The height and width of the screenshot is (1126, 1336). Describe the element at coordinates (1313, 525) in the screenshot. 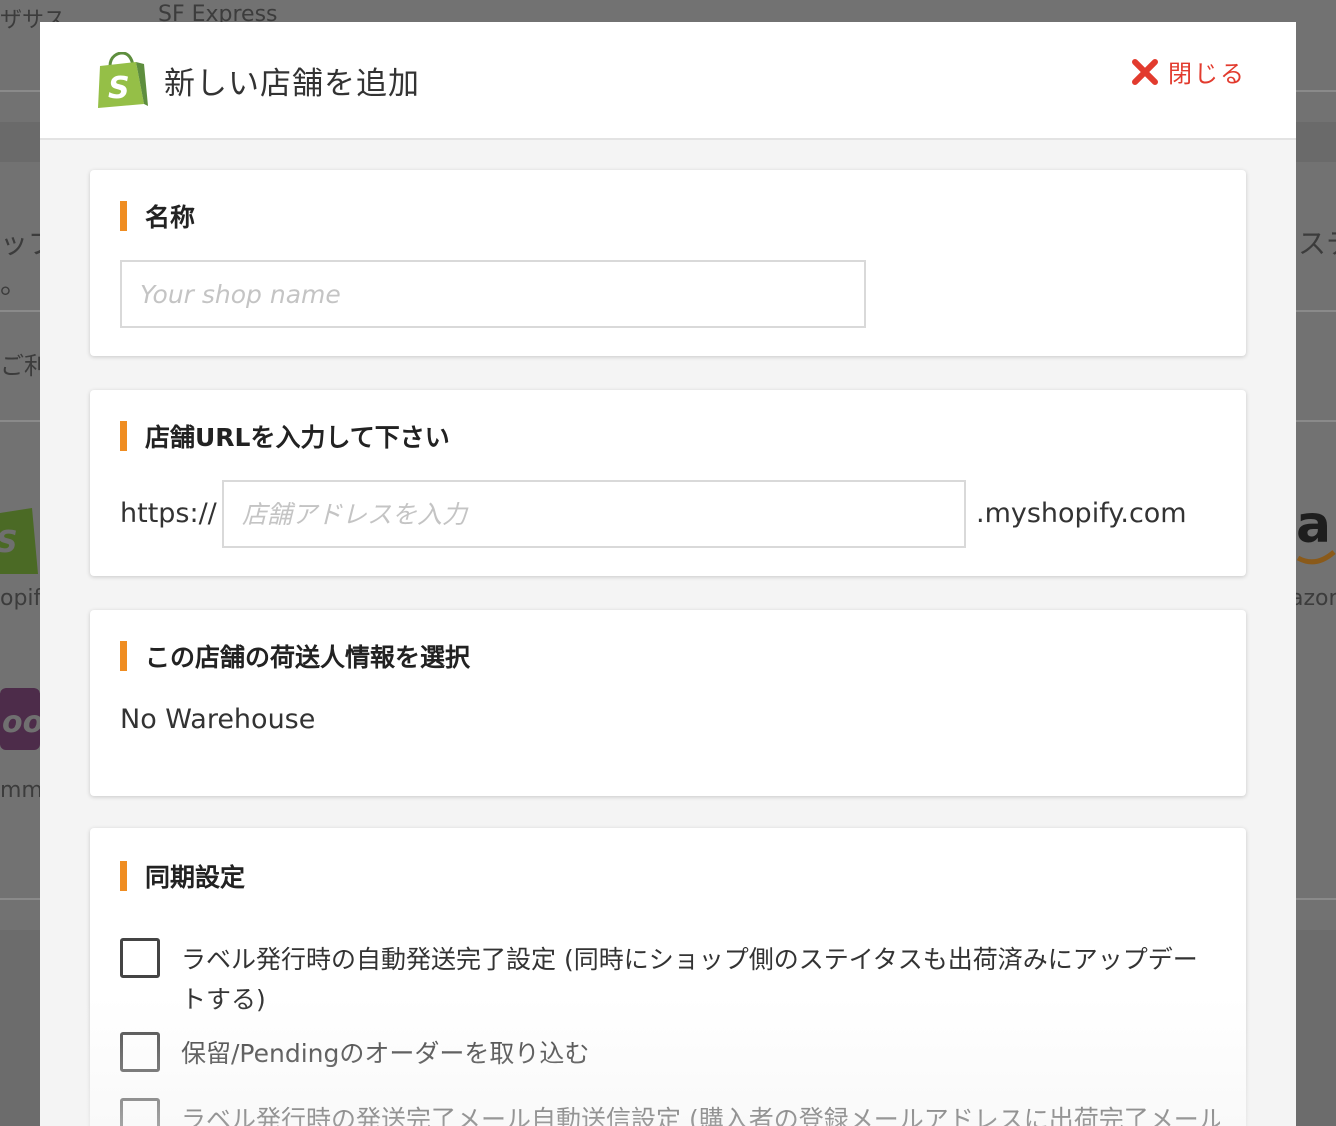

I see `svg-text: a` at that location.